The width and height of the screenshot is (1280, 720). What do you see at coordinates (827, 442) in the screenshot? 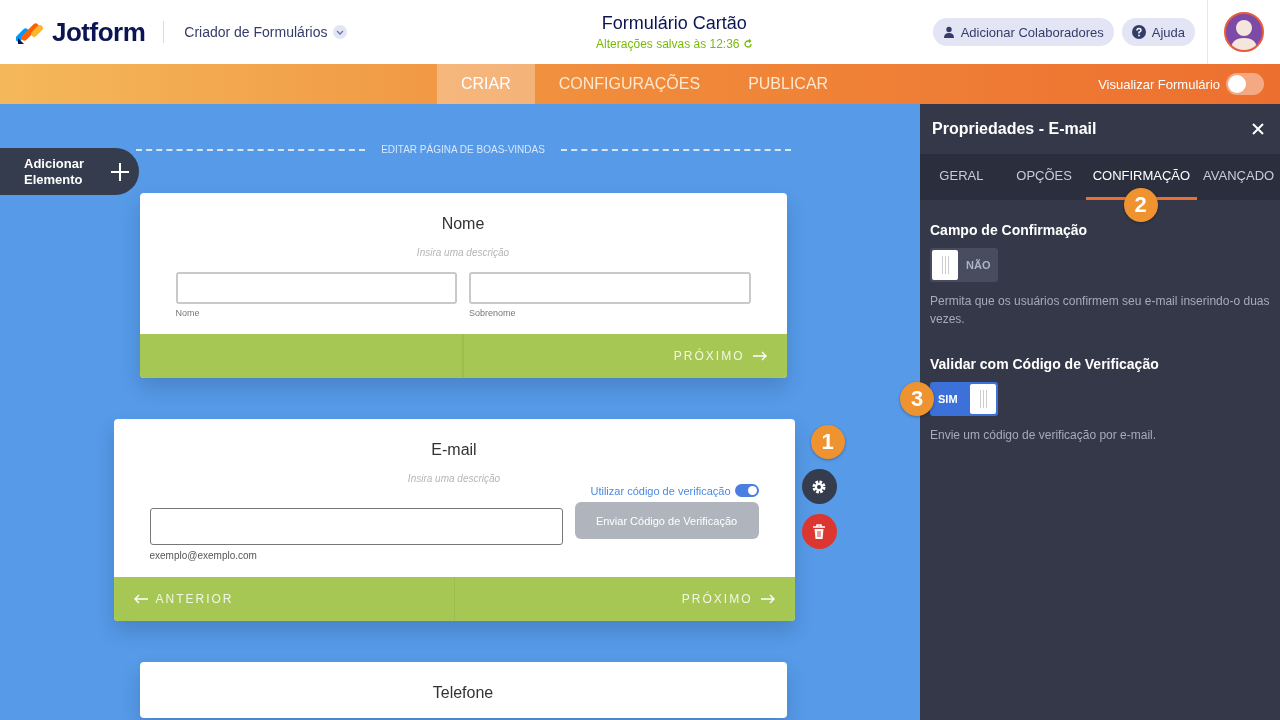
I see `callout-number: 1` at bounding box center [827, 442].